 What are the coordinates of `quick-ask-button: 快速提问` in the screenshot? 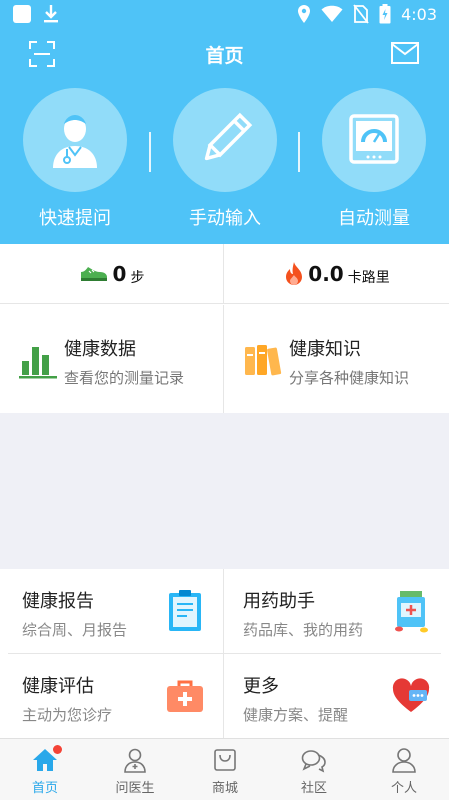 It's located at (75, 163).